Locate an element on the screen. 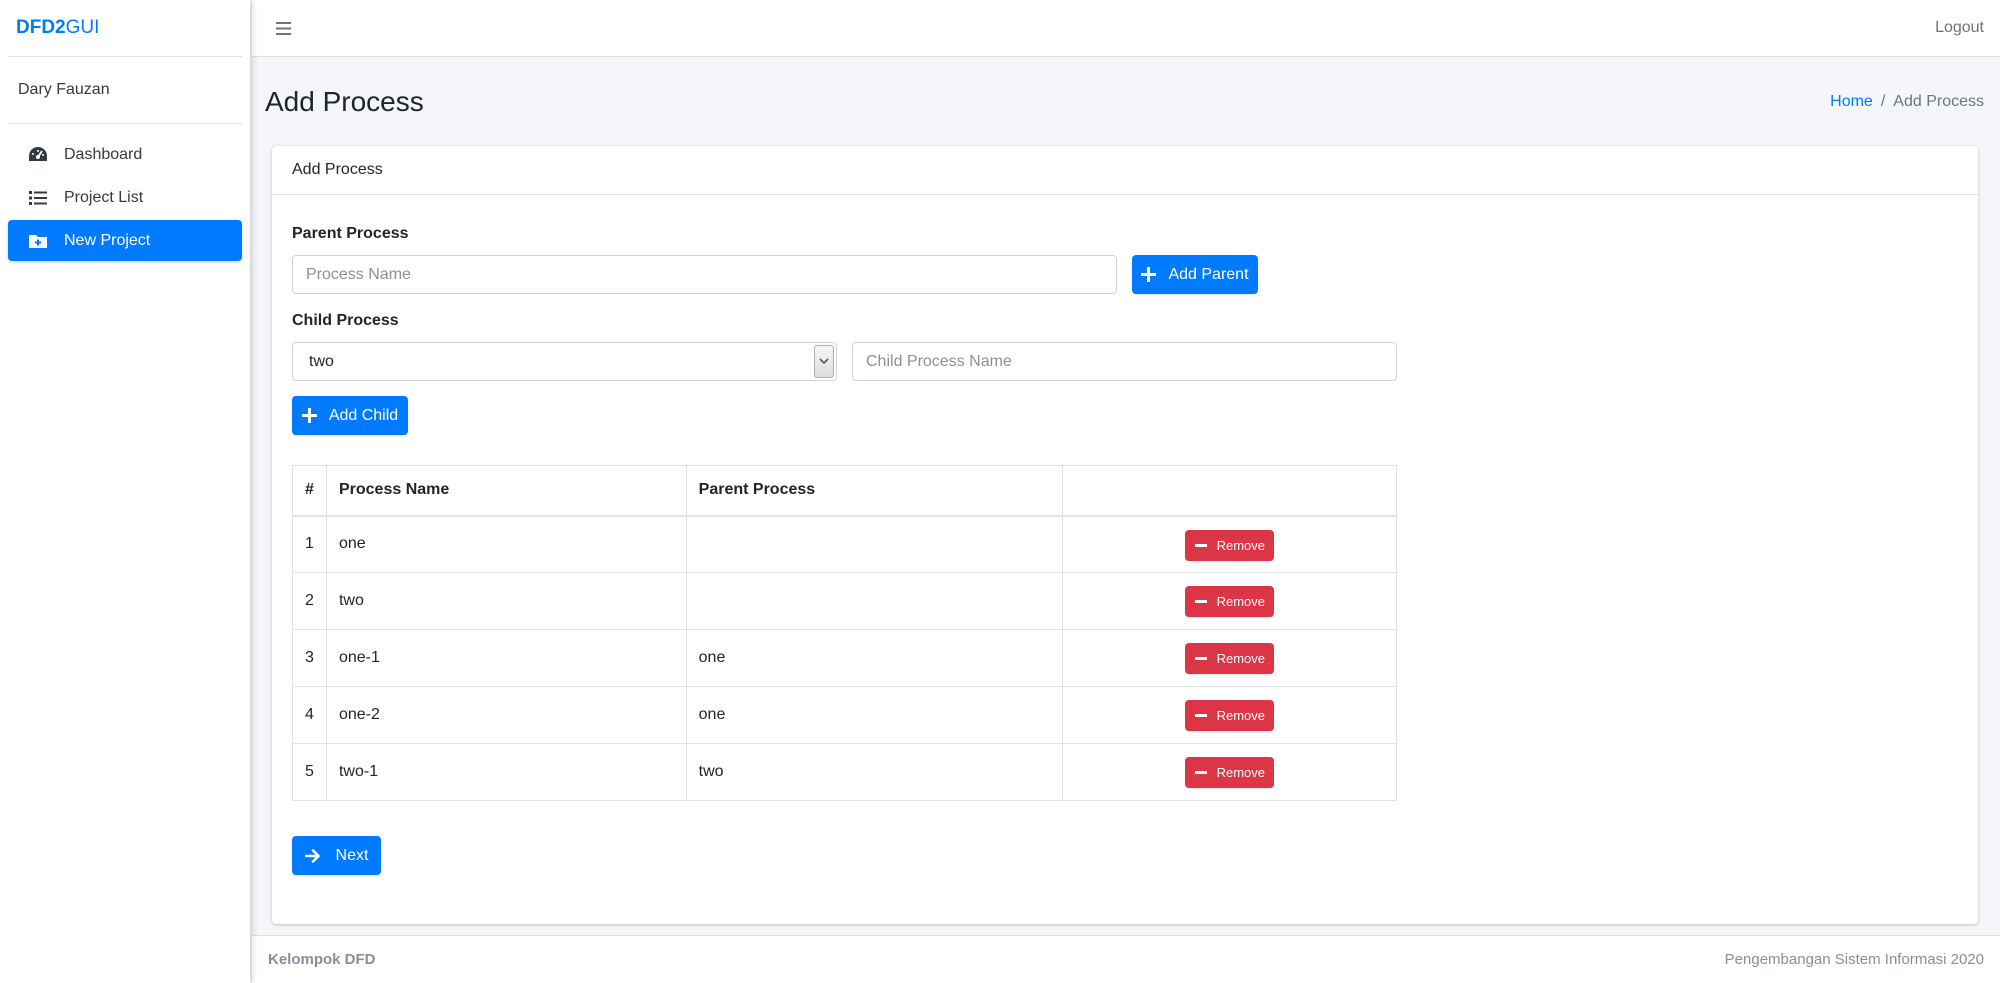 Image resolution: width=2000 pixels, height=983 pixels. breadcrumb-current: Add Process is located at coordinates (1938, 101).